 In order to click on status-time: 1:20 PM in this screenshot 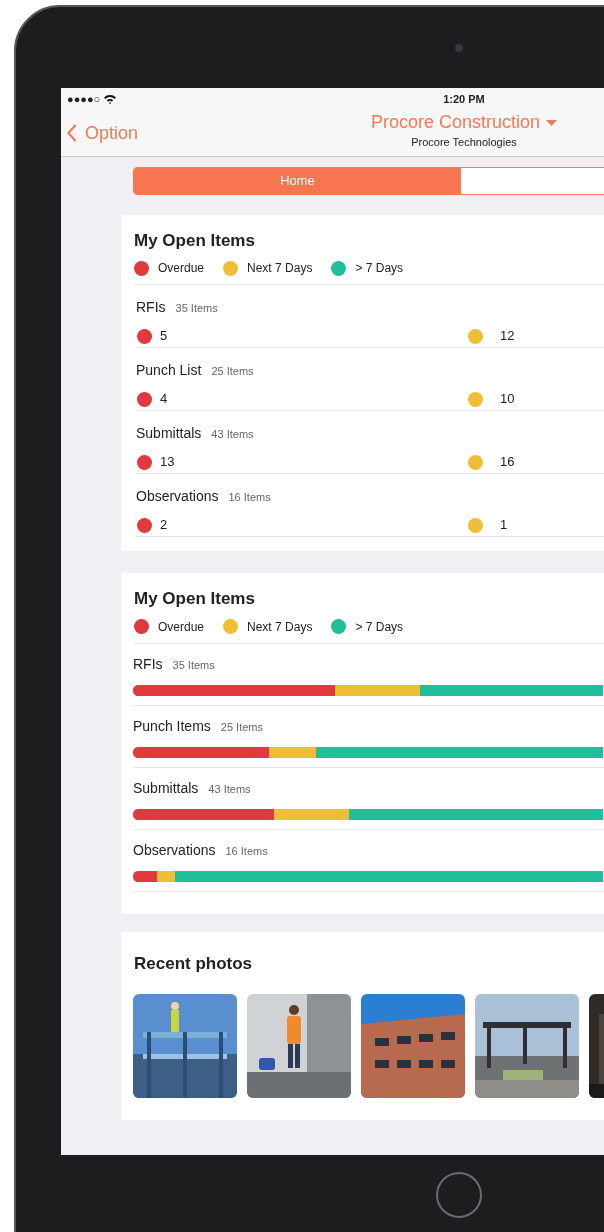, I will do `click(464, 98)`.